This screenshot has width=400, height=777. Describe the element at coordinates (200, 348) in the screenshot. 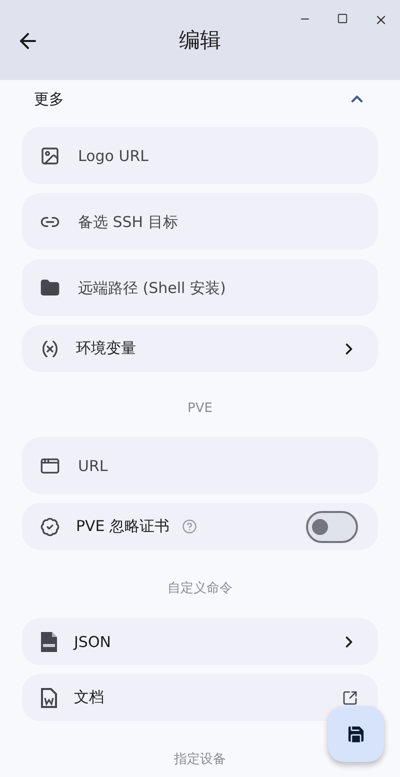

I see `list-item: 环境变量` at that location.